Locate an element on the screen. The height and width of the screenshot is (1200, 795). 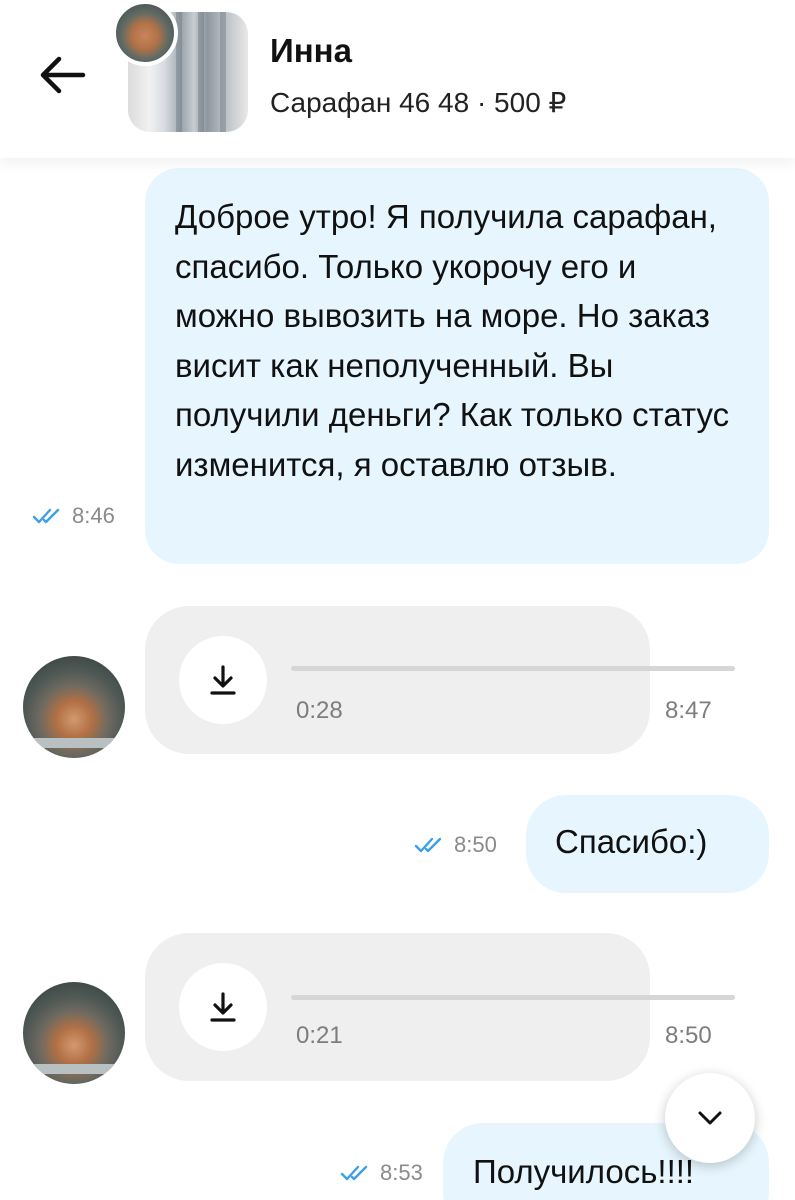
message-meta: 8:50 is located at coordinates (455, 845).